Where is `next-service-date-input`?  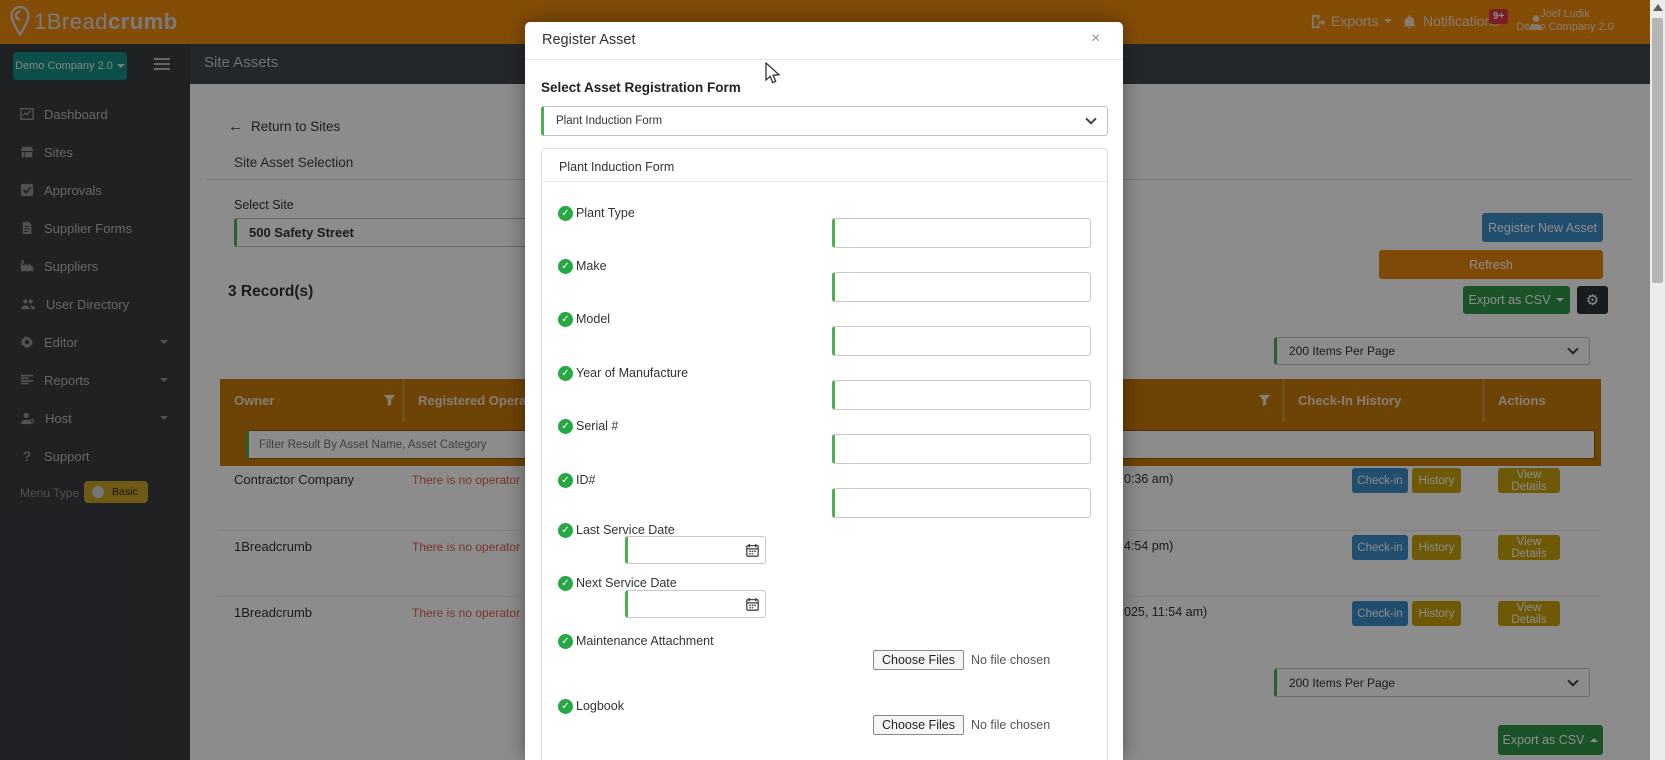
next-service-date-input is located at coordinates (695, 604).